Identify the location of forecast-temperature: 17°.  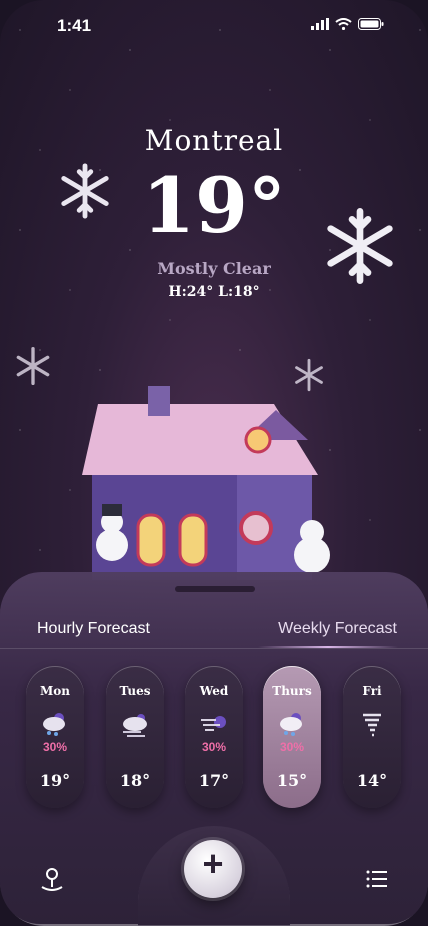
(214, 780).